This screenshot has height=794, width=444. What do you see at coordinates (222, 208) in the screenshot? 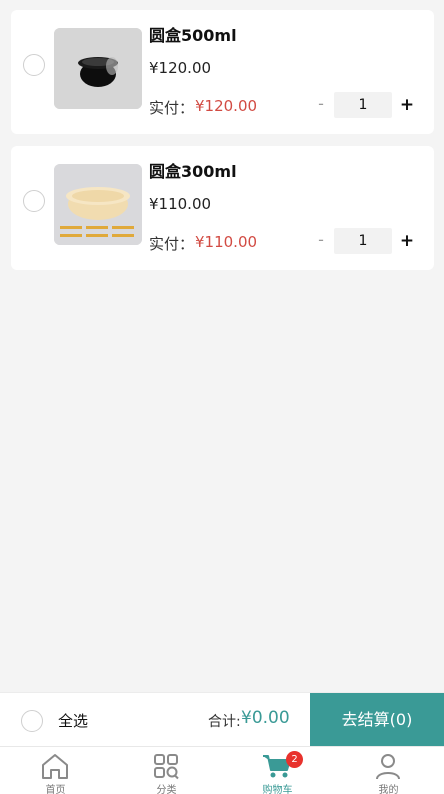
I see `cart-item: 圆盒300ml ¥110.00 实付： ¥110.00 - 1 +` at bounding box center [222, 208].